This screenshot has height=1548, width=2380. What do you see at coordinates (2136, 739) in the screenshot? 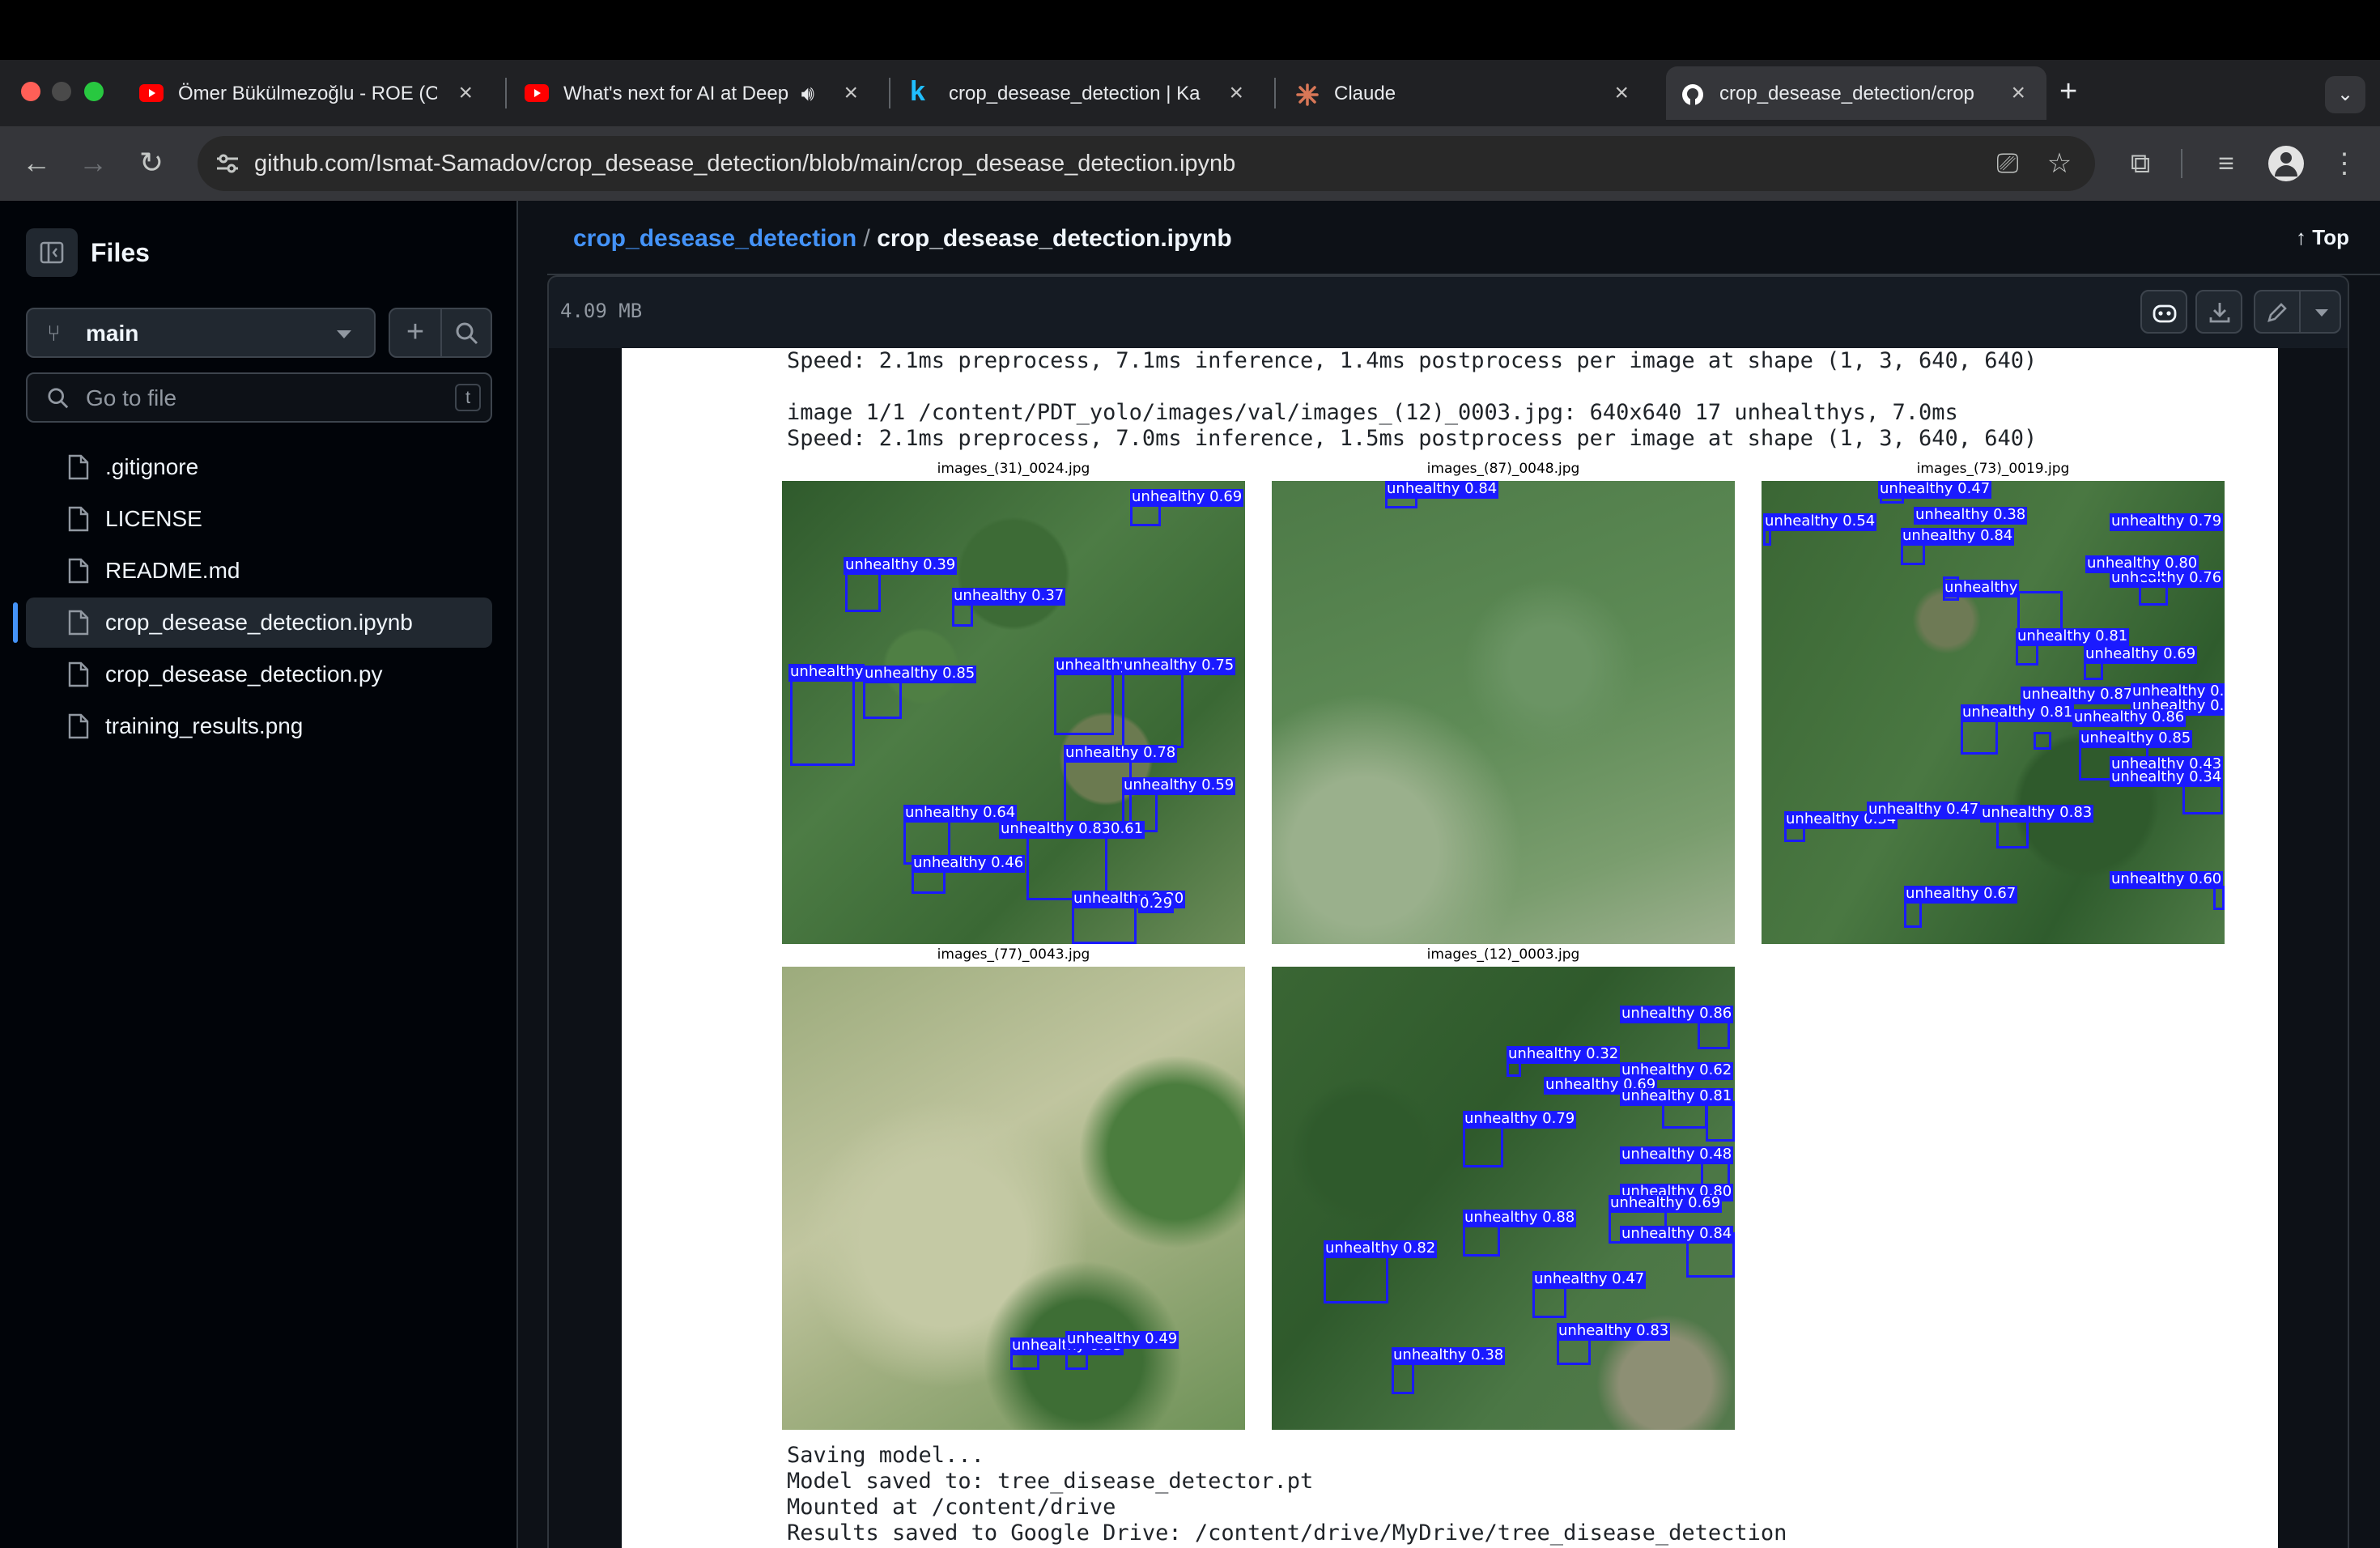
I see `detection-label: unhealthy 0.85` at bounding box center [2136, 739].